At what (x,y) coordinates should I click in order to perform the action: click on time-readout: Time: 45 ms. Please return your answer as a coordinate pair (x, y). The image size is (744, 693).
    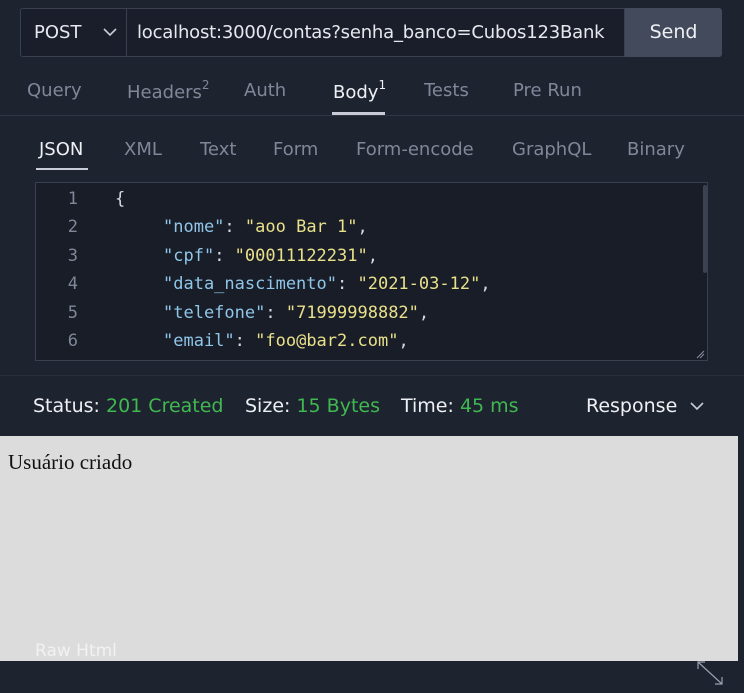
    Looking at the image, I should click on (460, 406).